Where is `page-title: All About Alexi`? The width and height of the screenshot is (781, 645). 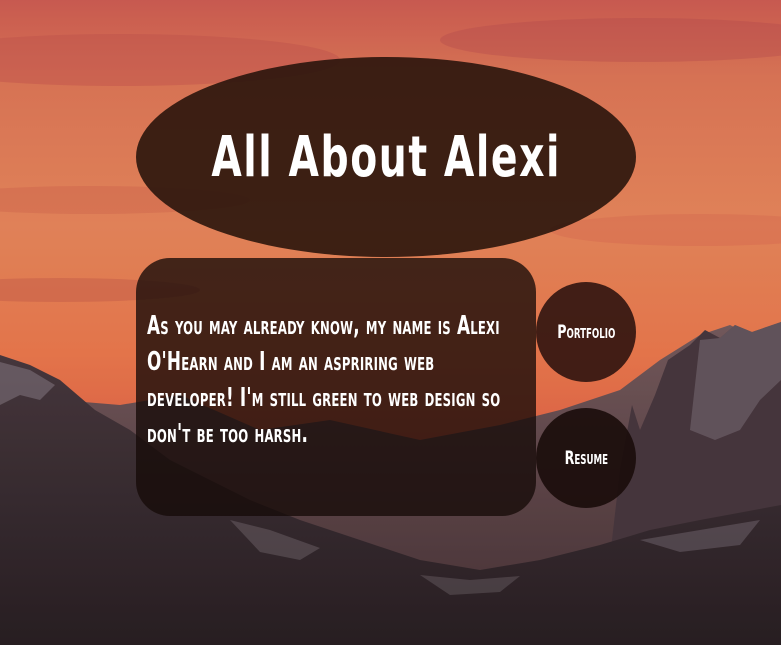 page-title: All About Alexi is located at coordinates (386, 157).